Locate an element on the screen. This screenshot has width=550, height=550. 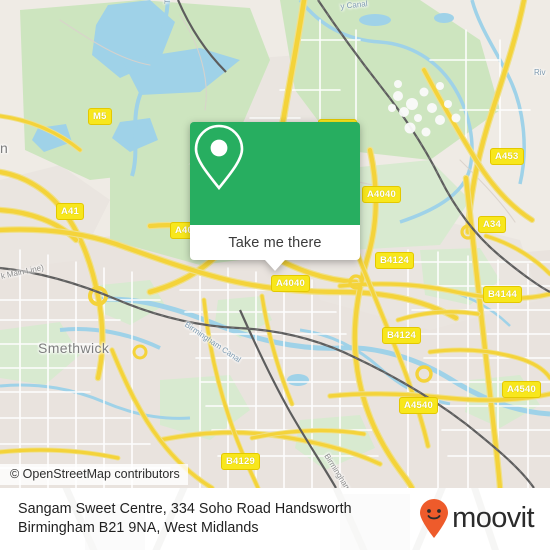
road-shield-m5: M5 is located at coordinates (100, 116).